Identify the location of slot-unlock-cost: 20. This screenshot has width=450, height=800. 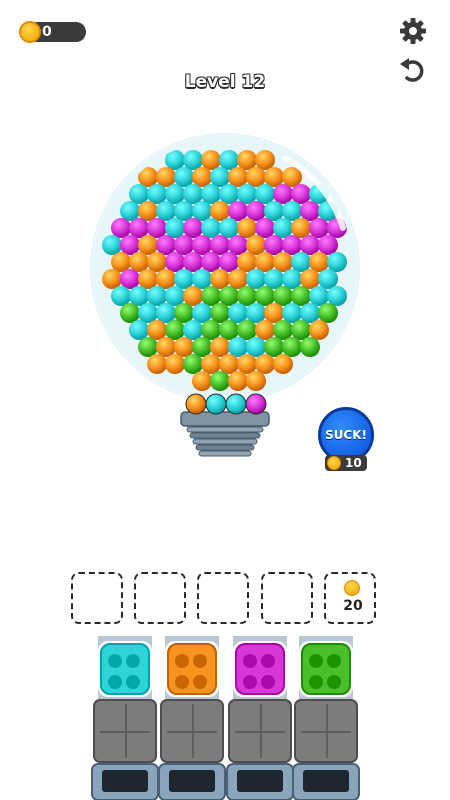
(353, 606).